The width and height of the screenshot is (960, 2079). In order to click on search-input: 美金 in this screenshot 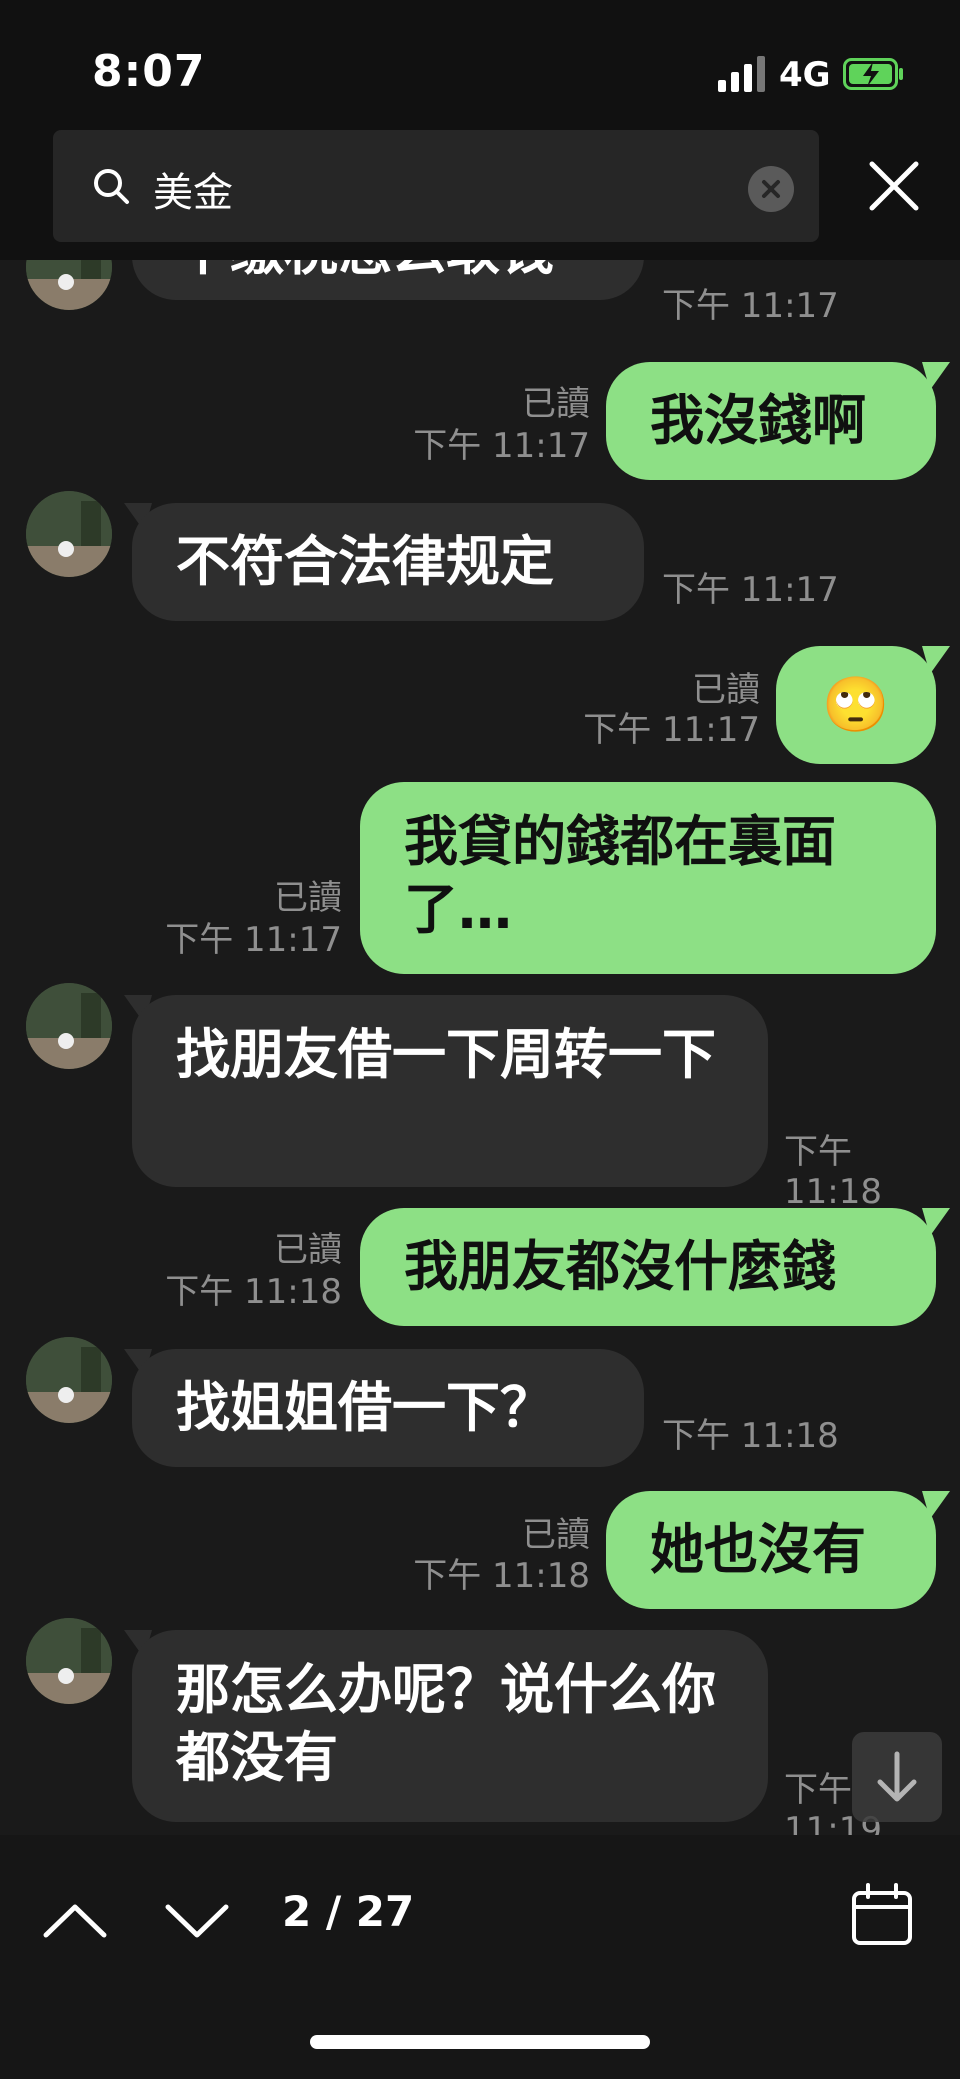, I will do `click(436, 186)`.